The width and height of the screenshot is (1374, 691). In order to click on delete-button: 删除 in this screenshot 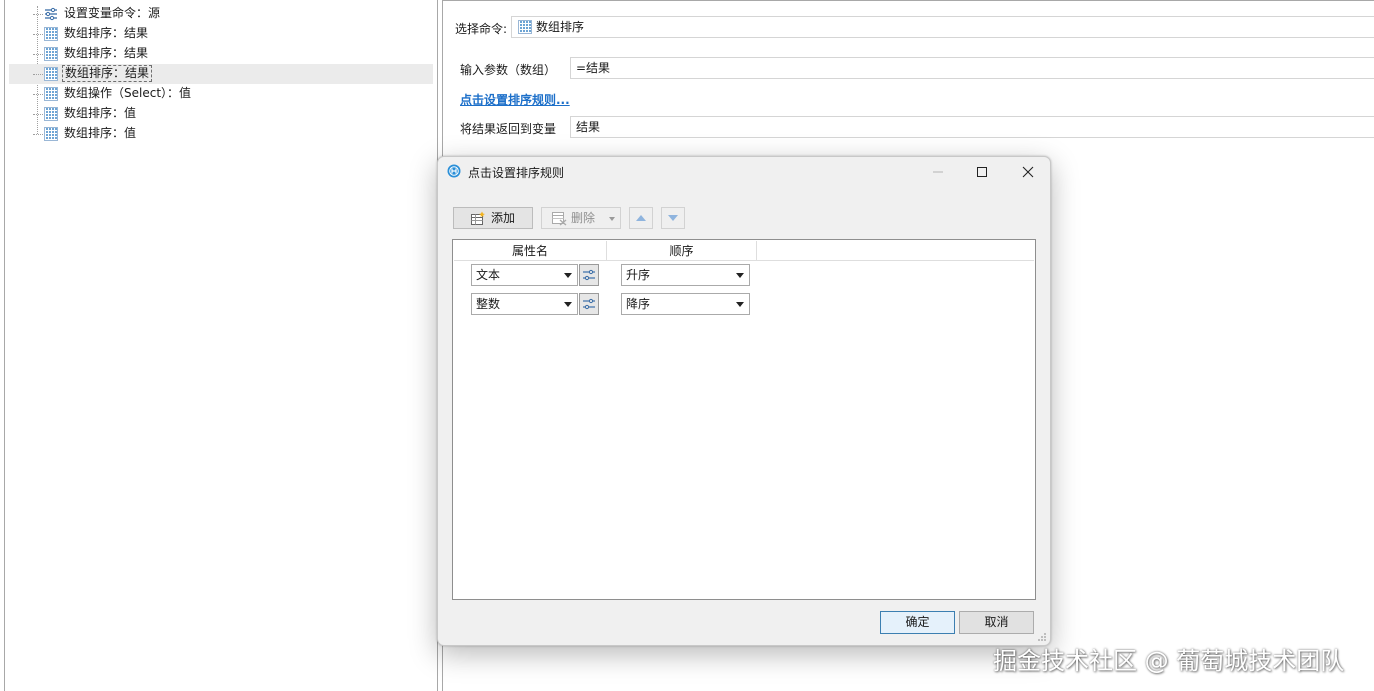, I will do `click(581, 218)`.